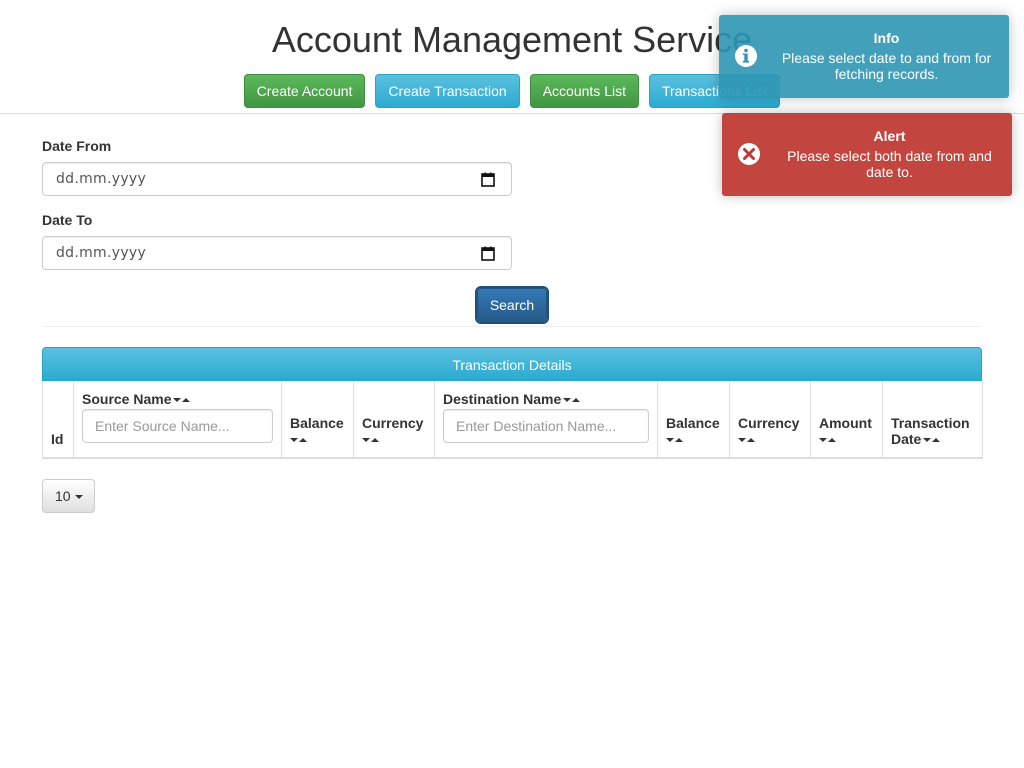  I want to click on column-transaction-date-label-1: Transaction, so click(930, 423).